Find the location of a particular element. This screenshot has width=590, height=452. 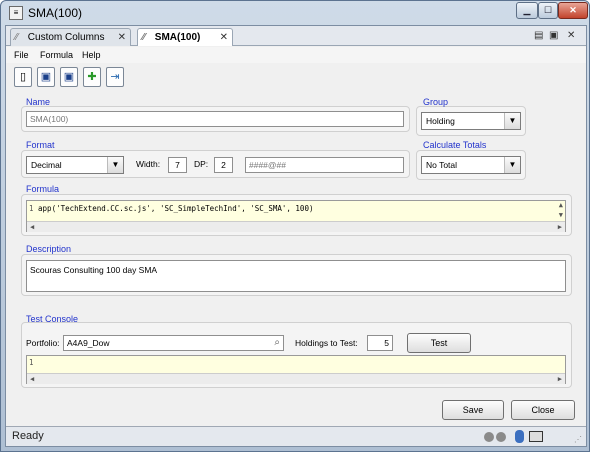

format-select-value: Decimal is located at coordinates (46, 165).